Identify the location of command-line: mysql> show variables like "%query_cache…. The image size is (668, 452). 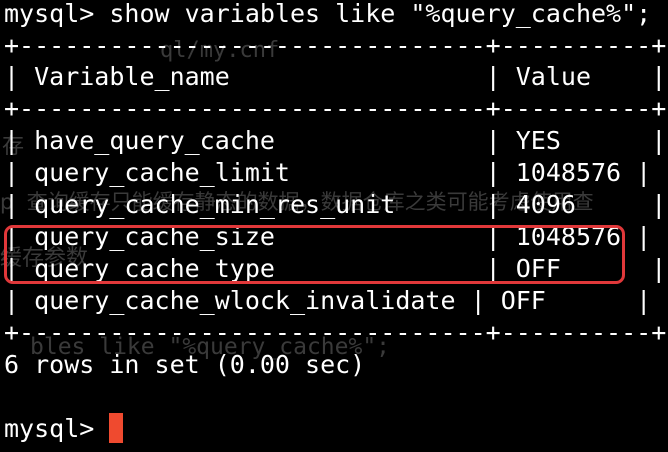
(328, 14).